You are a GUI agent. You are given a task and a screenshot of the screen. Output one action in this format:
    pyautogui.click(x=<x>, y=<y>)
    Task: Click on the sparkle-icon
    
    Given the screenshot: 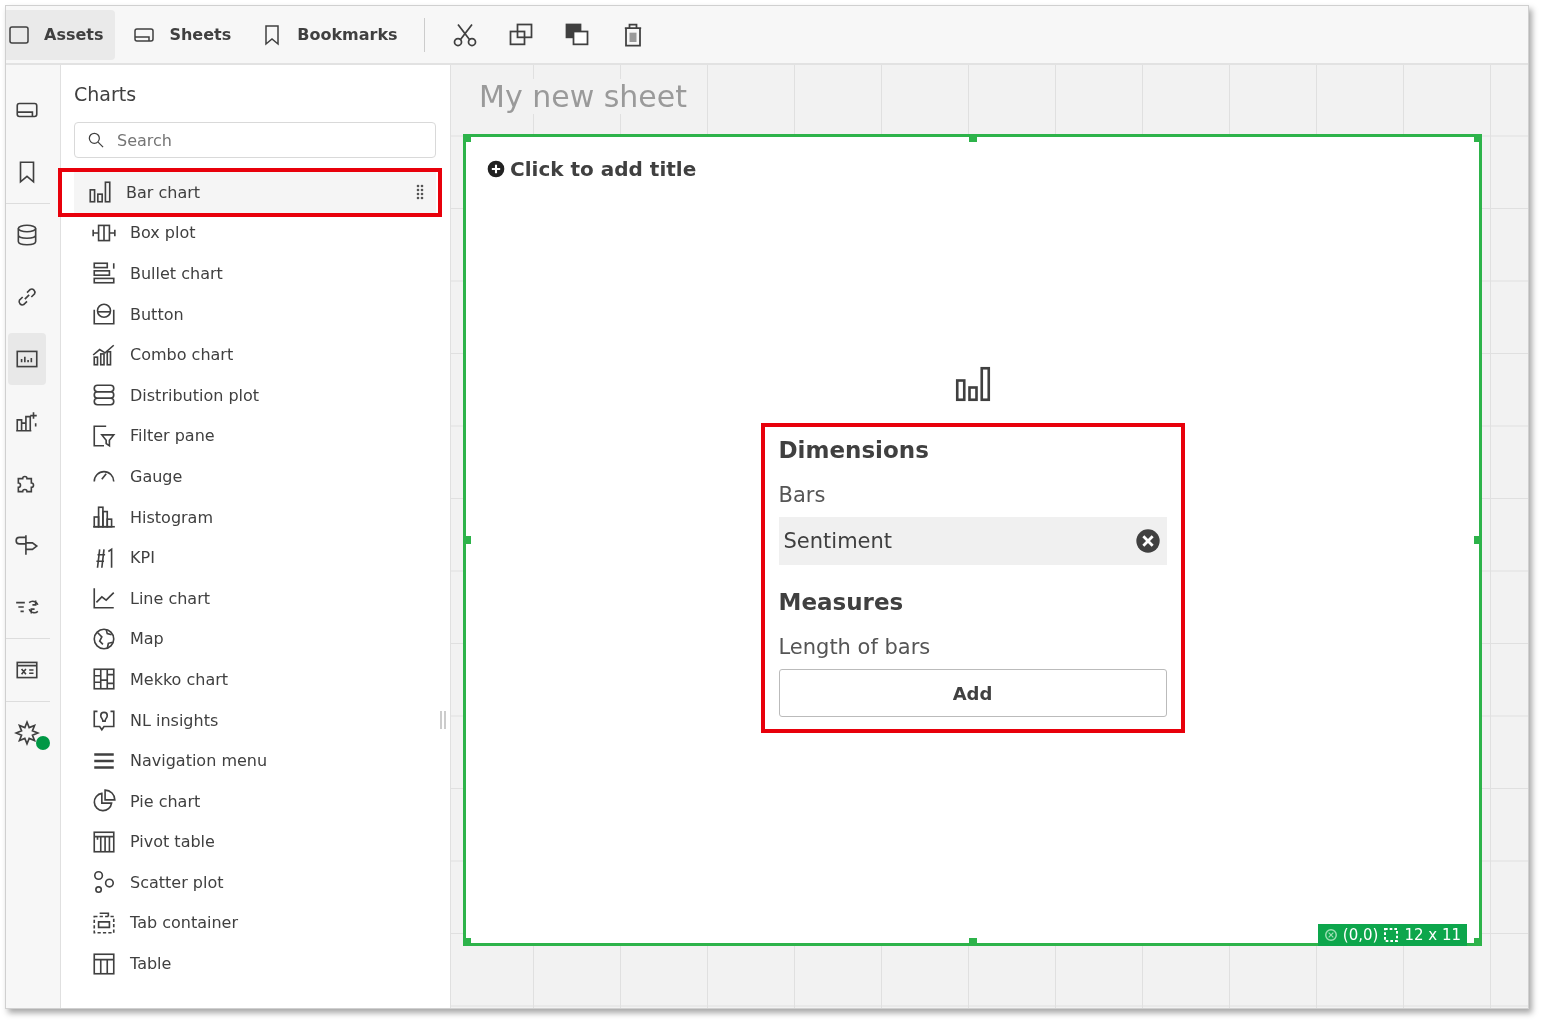 What is the action you would take?
    pyautogui.click(x=27, y=733)
    